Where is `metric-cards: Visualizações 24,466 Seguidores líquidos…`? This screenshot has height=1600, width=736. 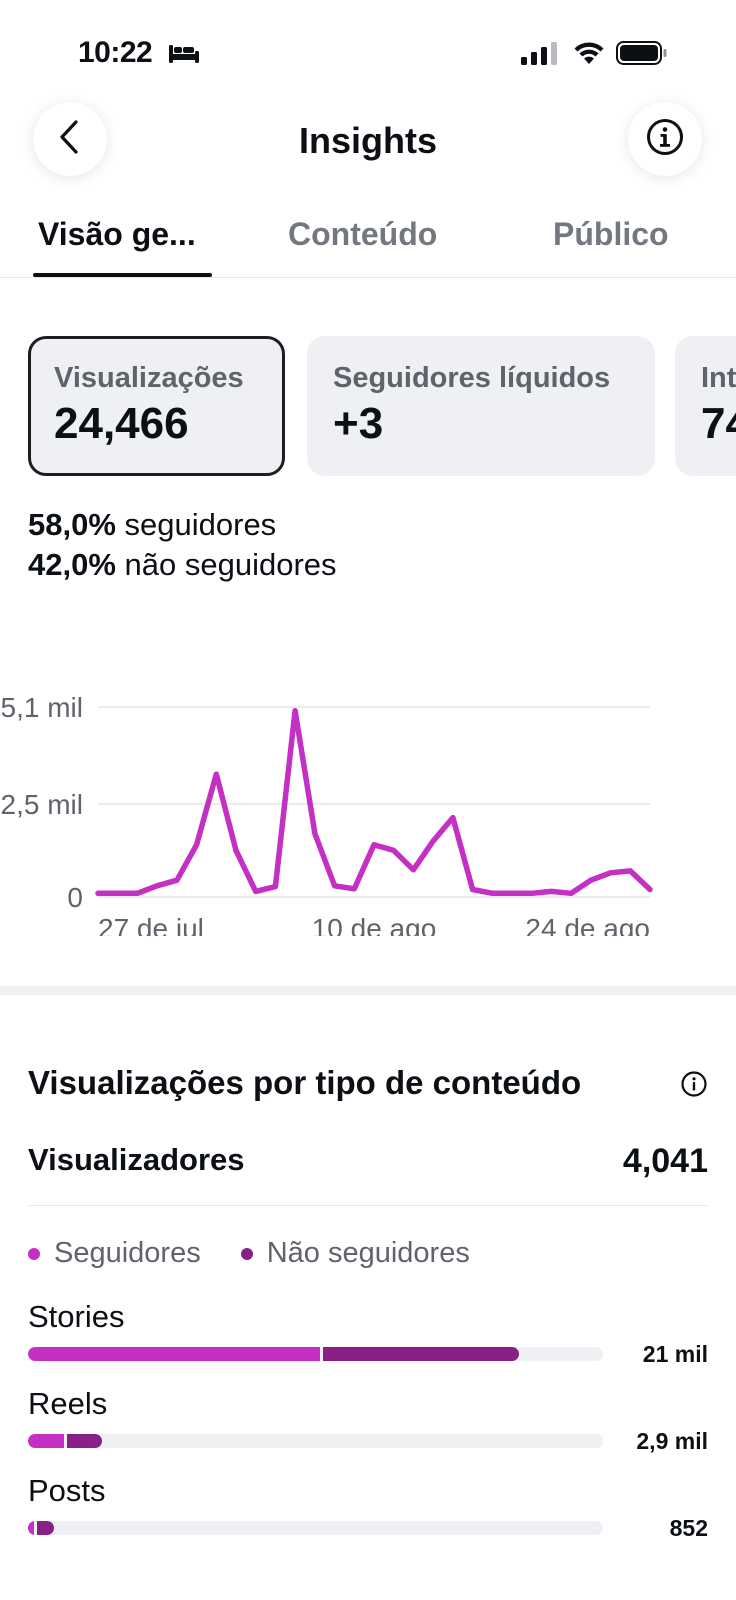 metric-cards: Visualizações 24,466 Seguidores líquidos… is located at coordinates (368, 407).